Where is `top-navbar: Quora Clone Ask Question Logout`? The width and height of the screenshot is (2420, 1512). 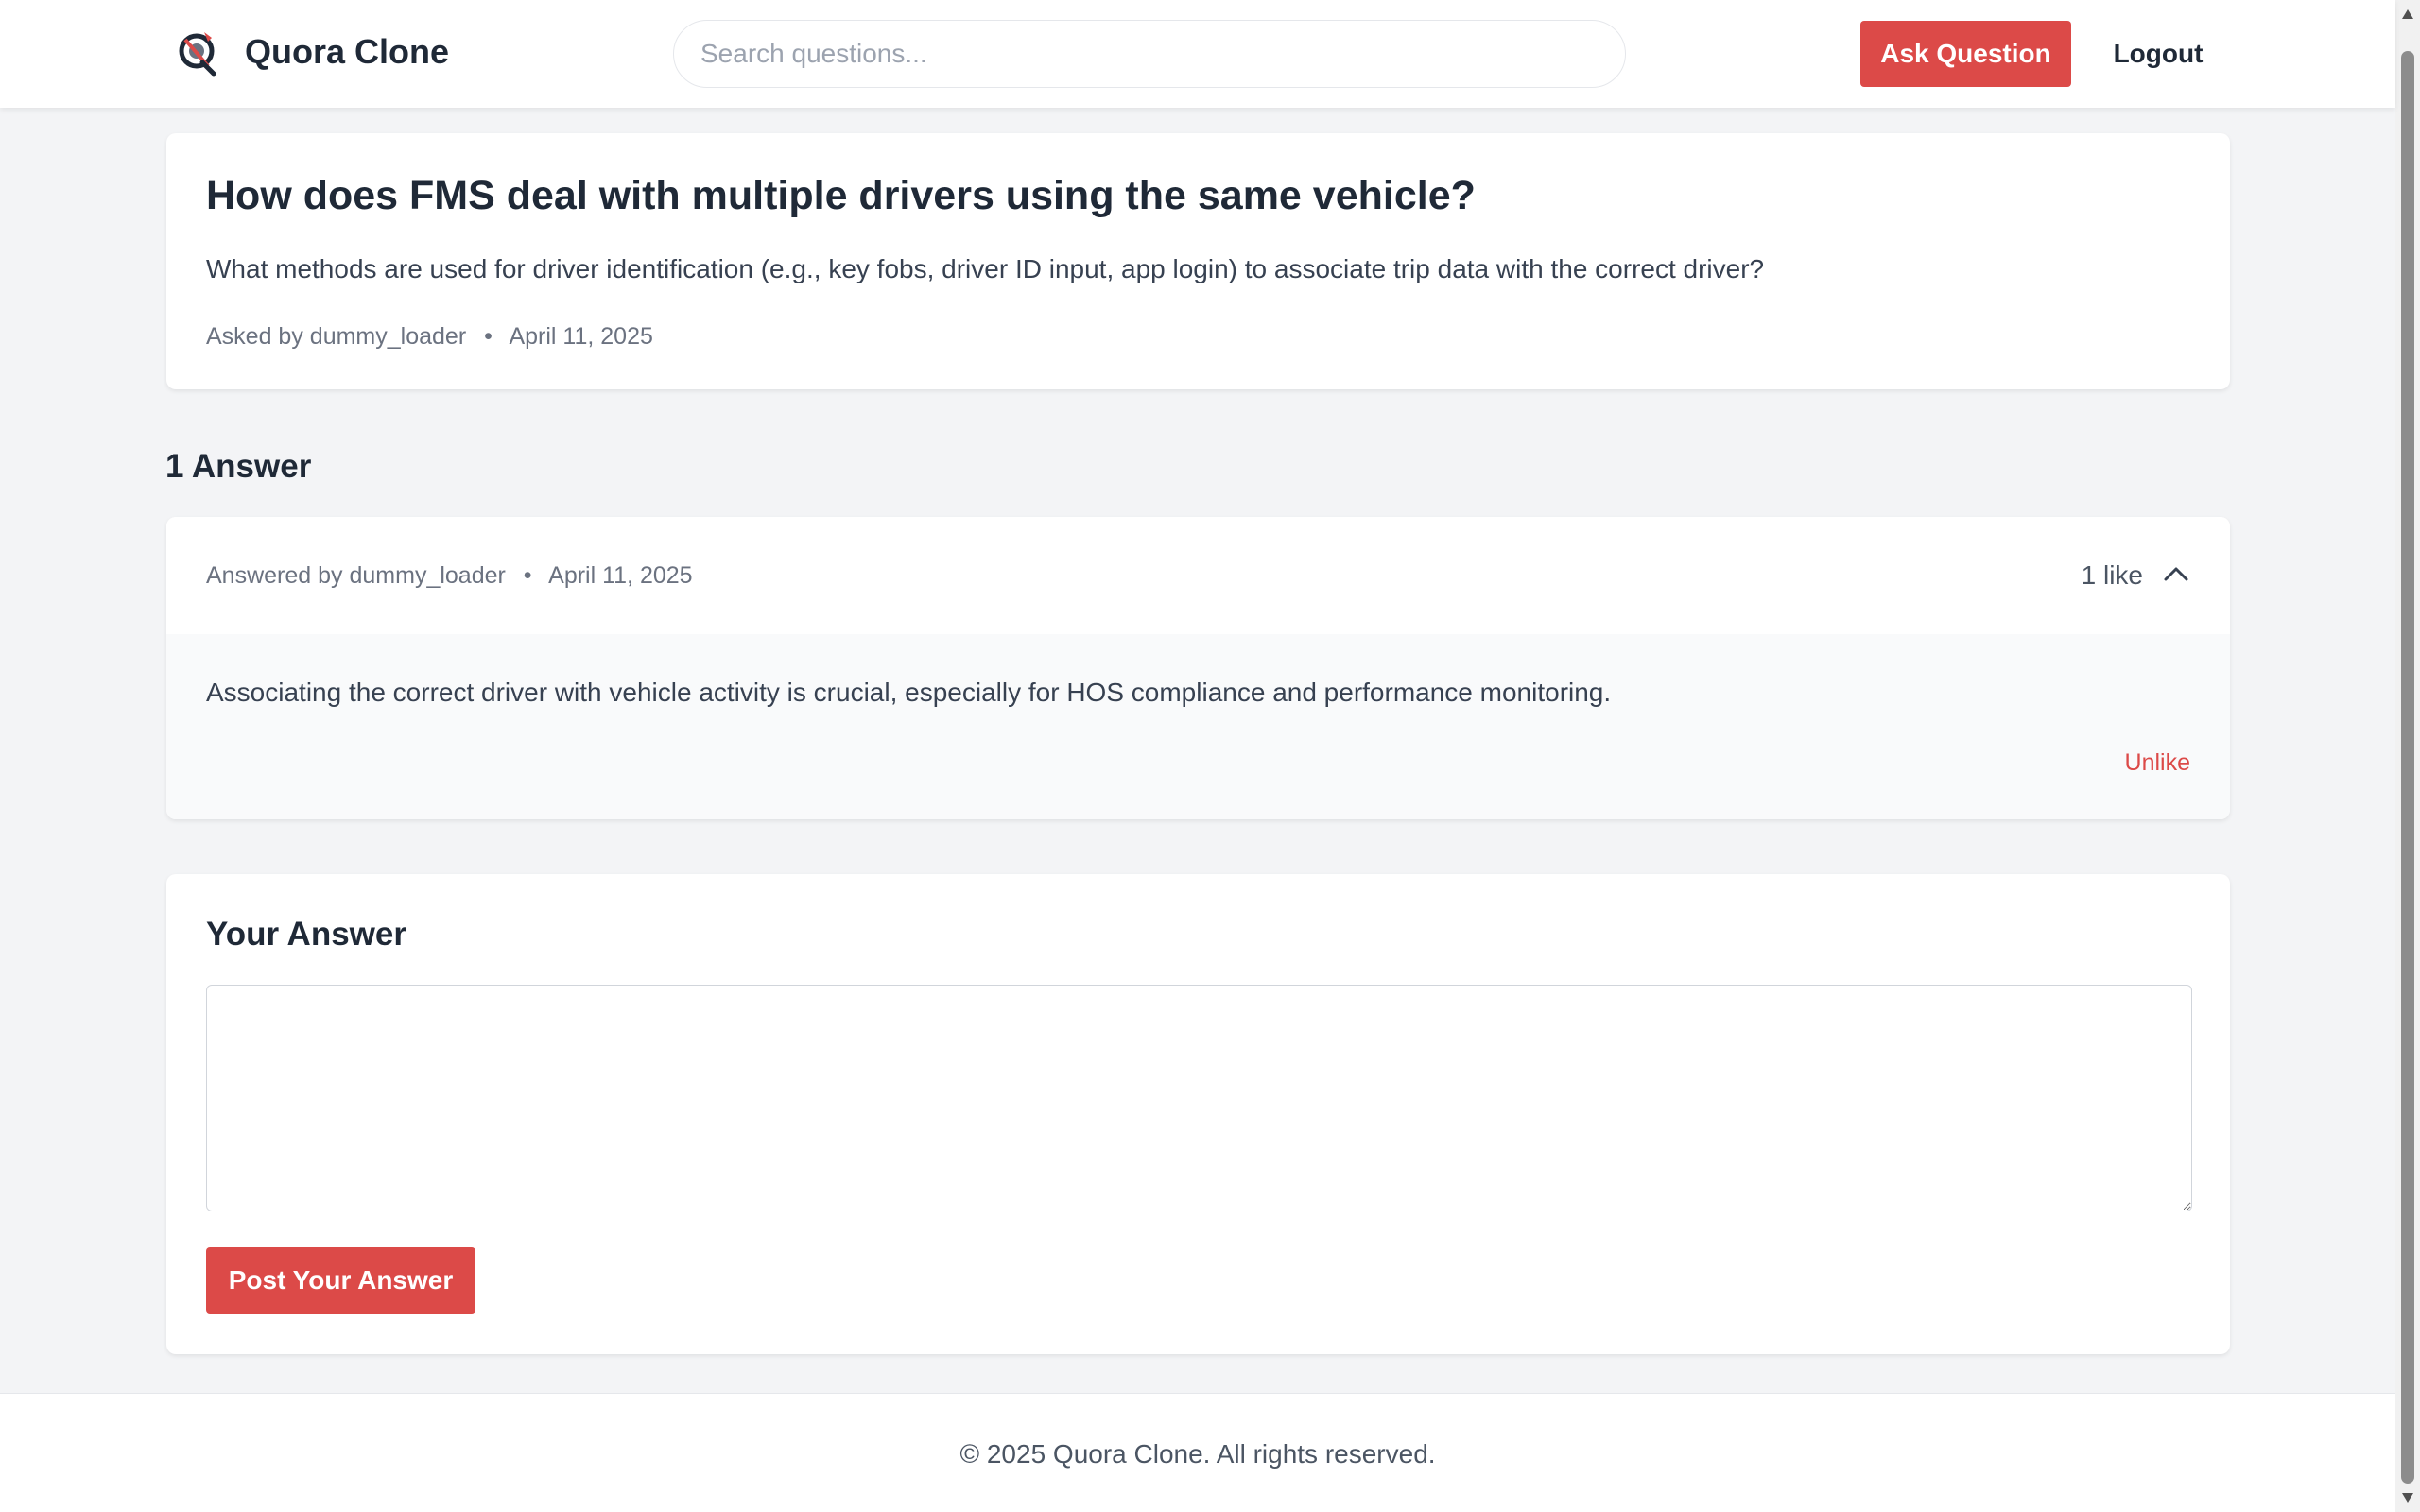
top-navbar: Quora Clone Ask Question Logout is located at coordinates (1197, 54).